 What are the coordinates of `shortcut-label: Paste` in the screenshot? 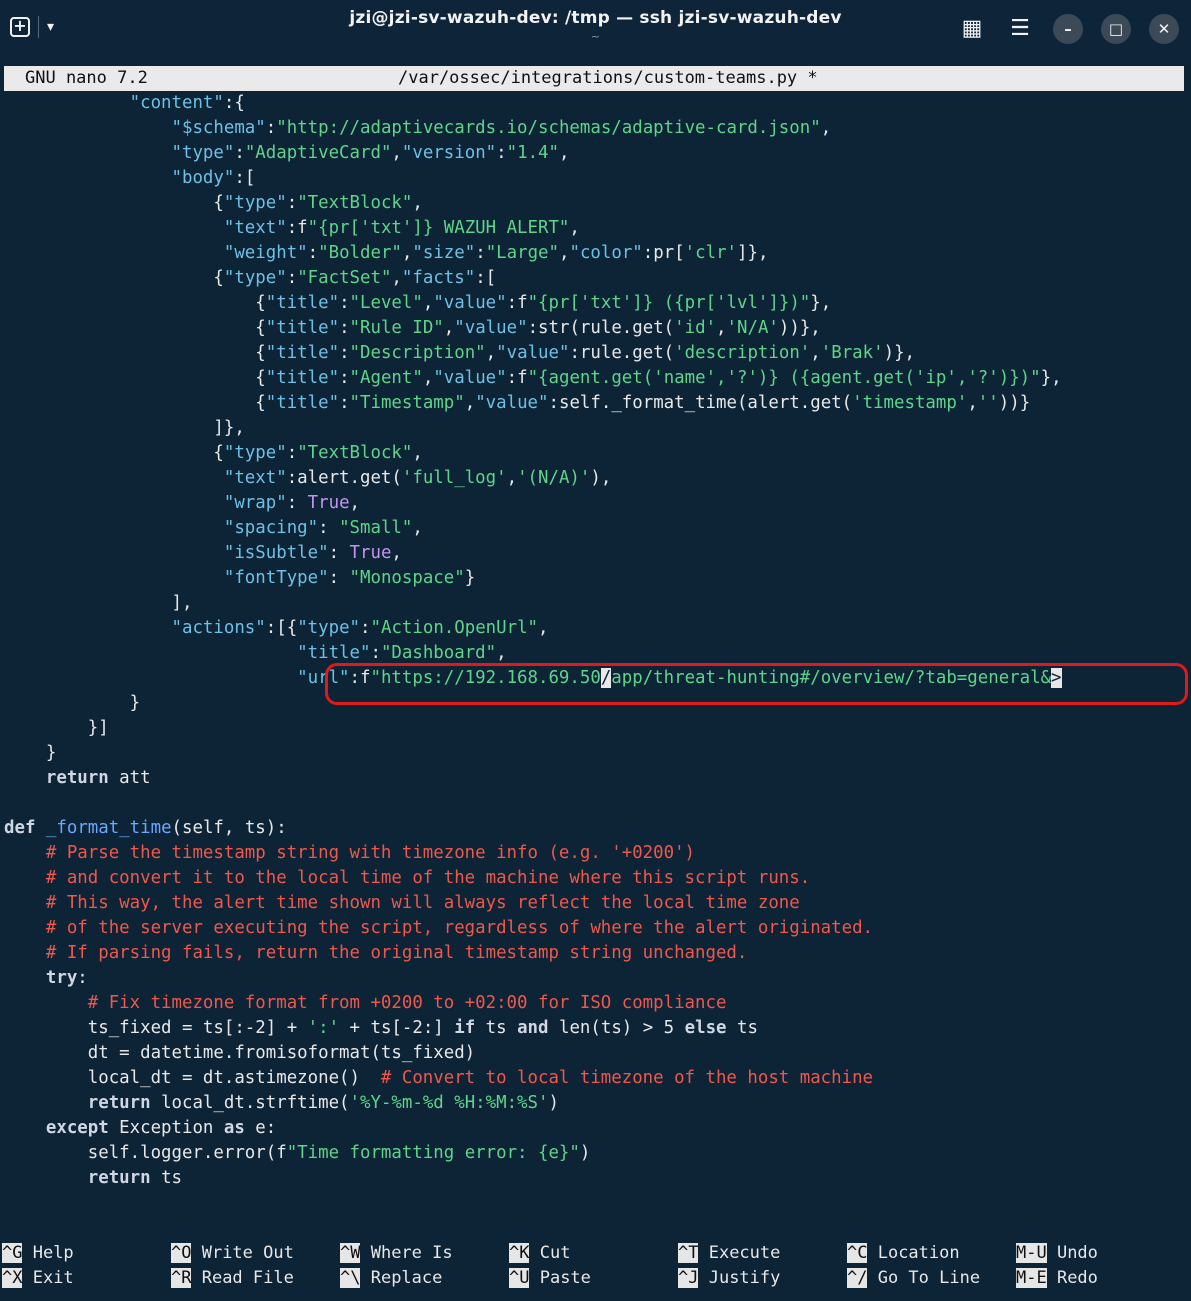 It's located at (560, 1278).